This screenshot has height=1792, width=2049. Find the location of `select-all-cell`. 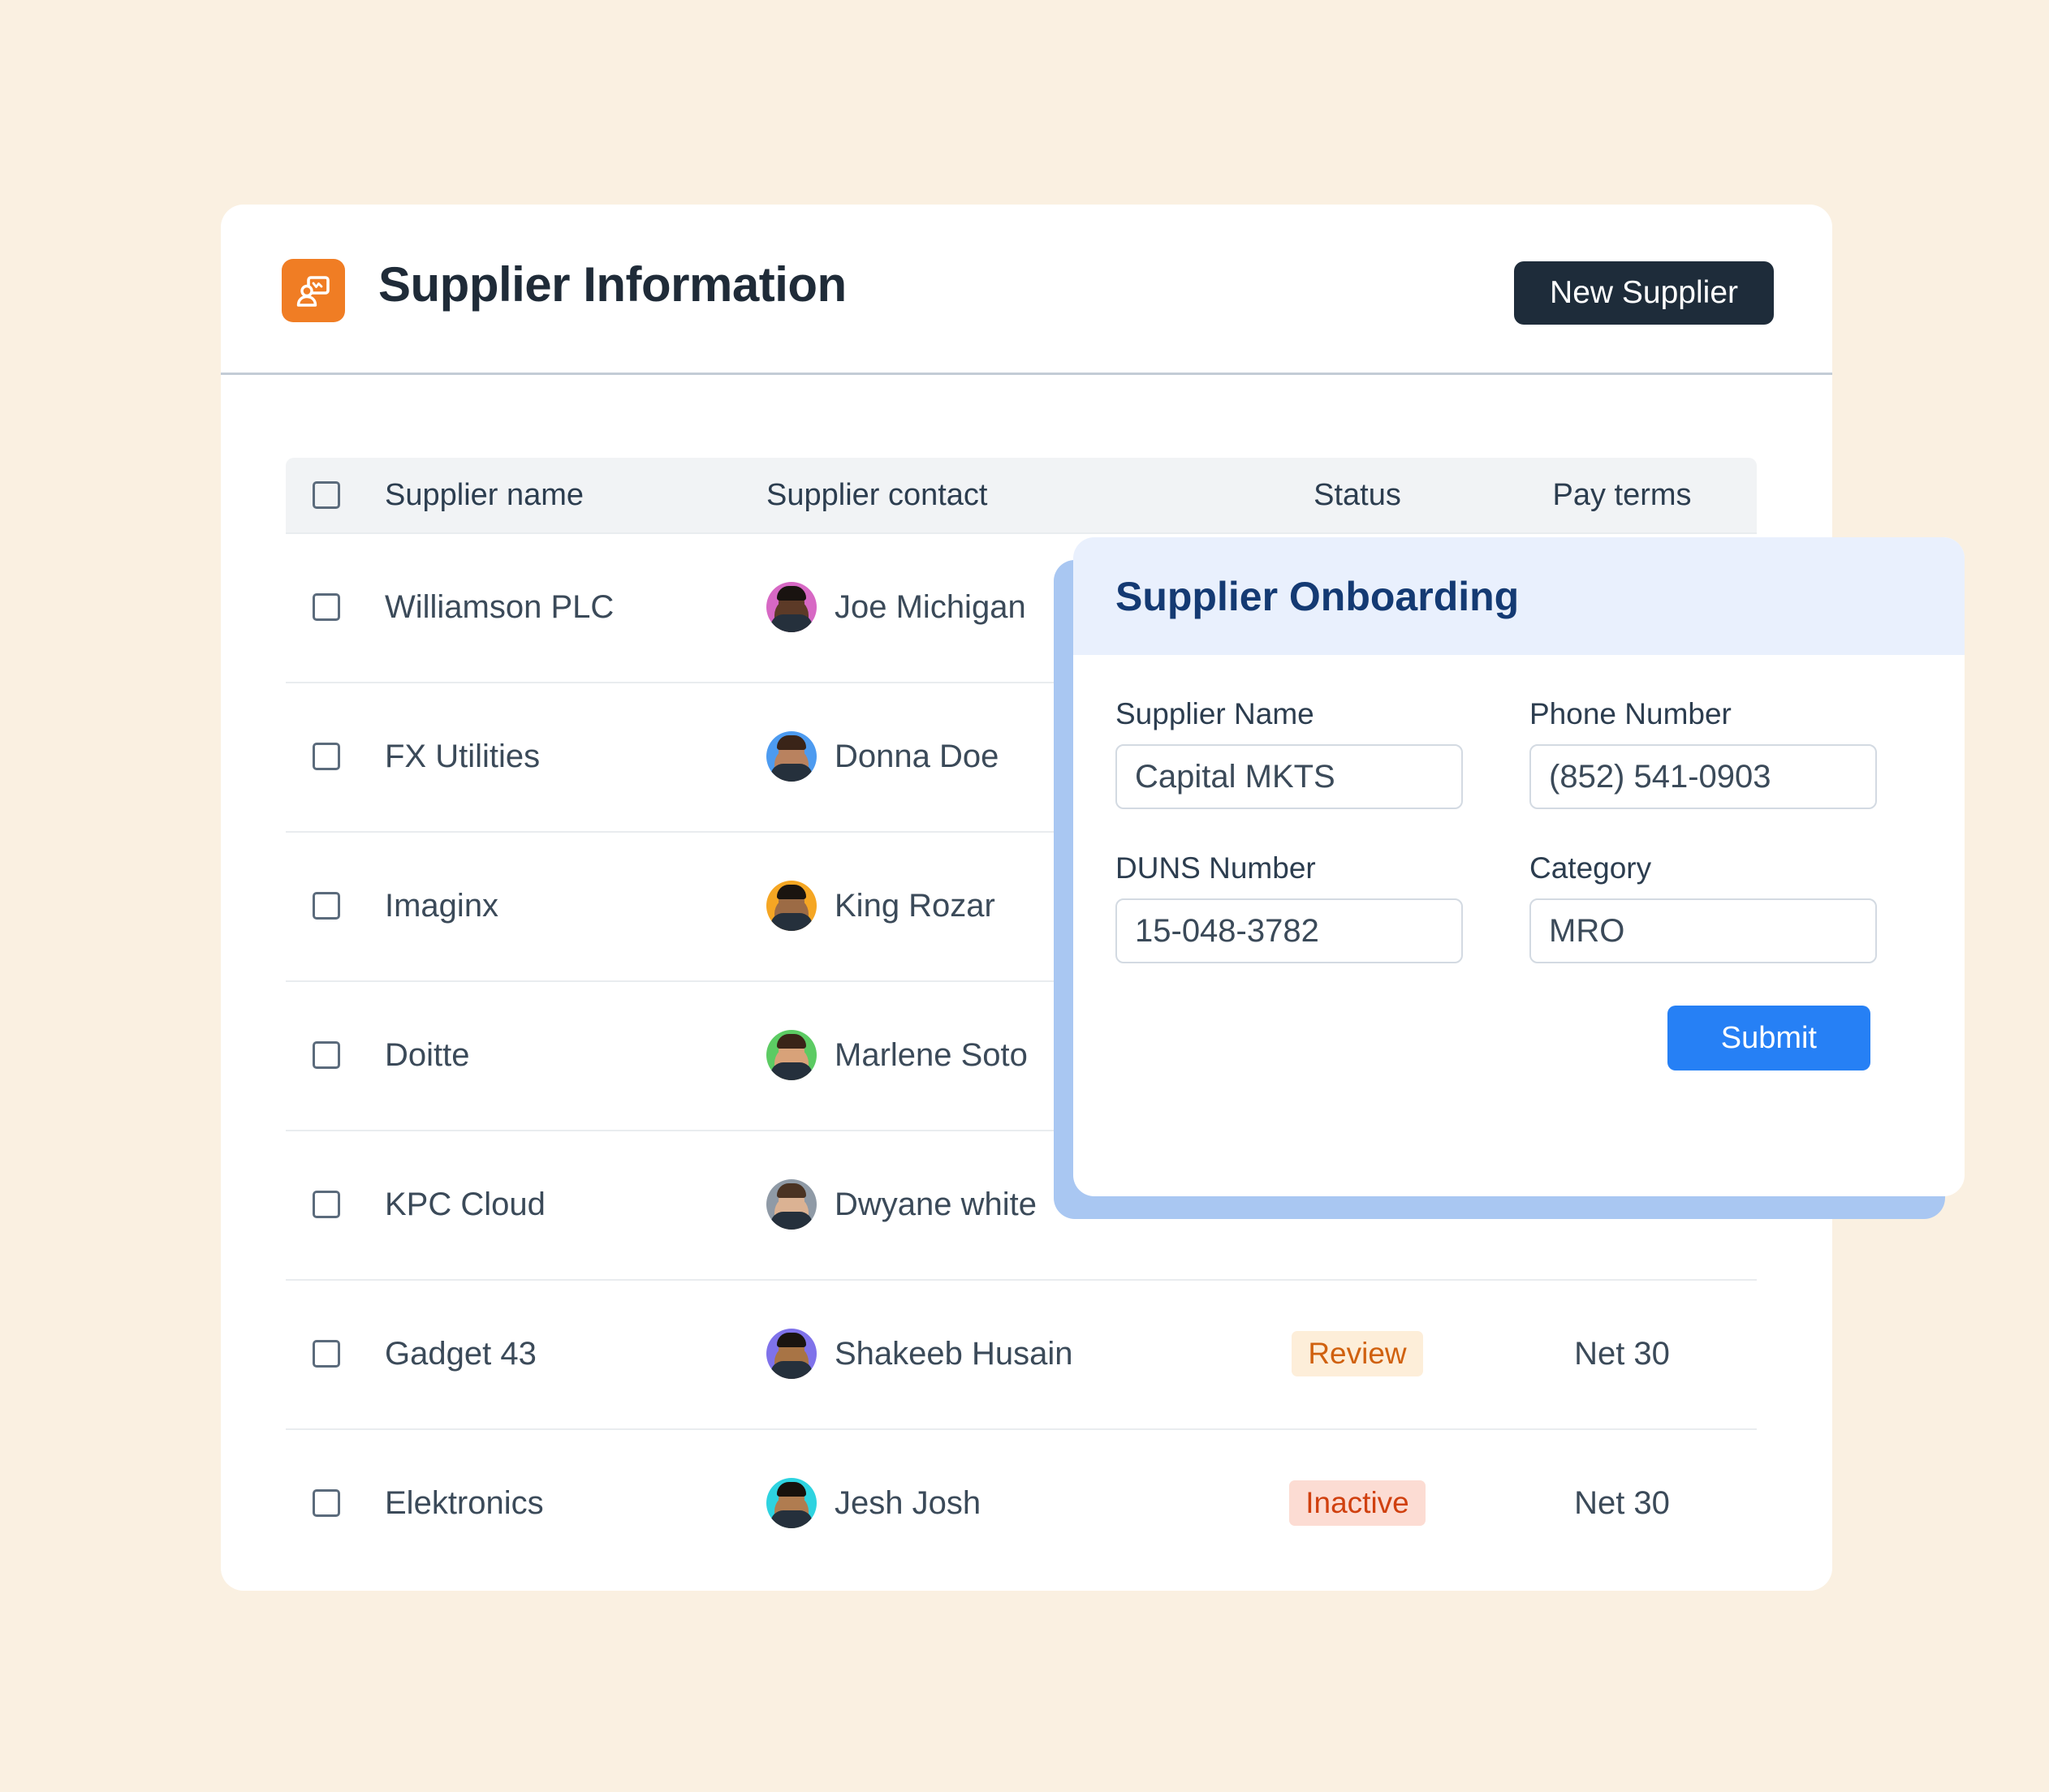

select-all-cell is located at coordinates (326, 495).